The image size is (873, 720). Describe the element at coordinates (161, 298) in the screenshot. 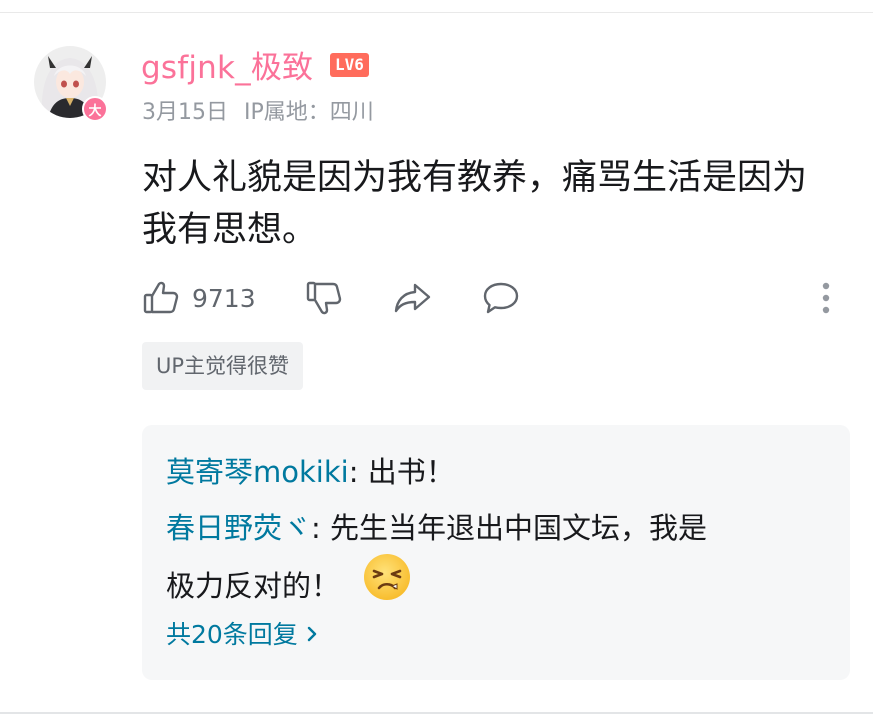

I see `thumbs-up-icon` at that location.